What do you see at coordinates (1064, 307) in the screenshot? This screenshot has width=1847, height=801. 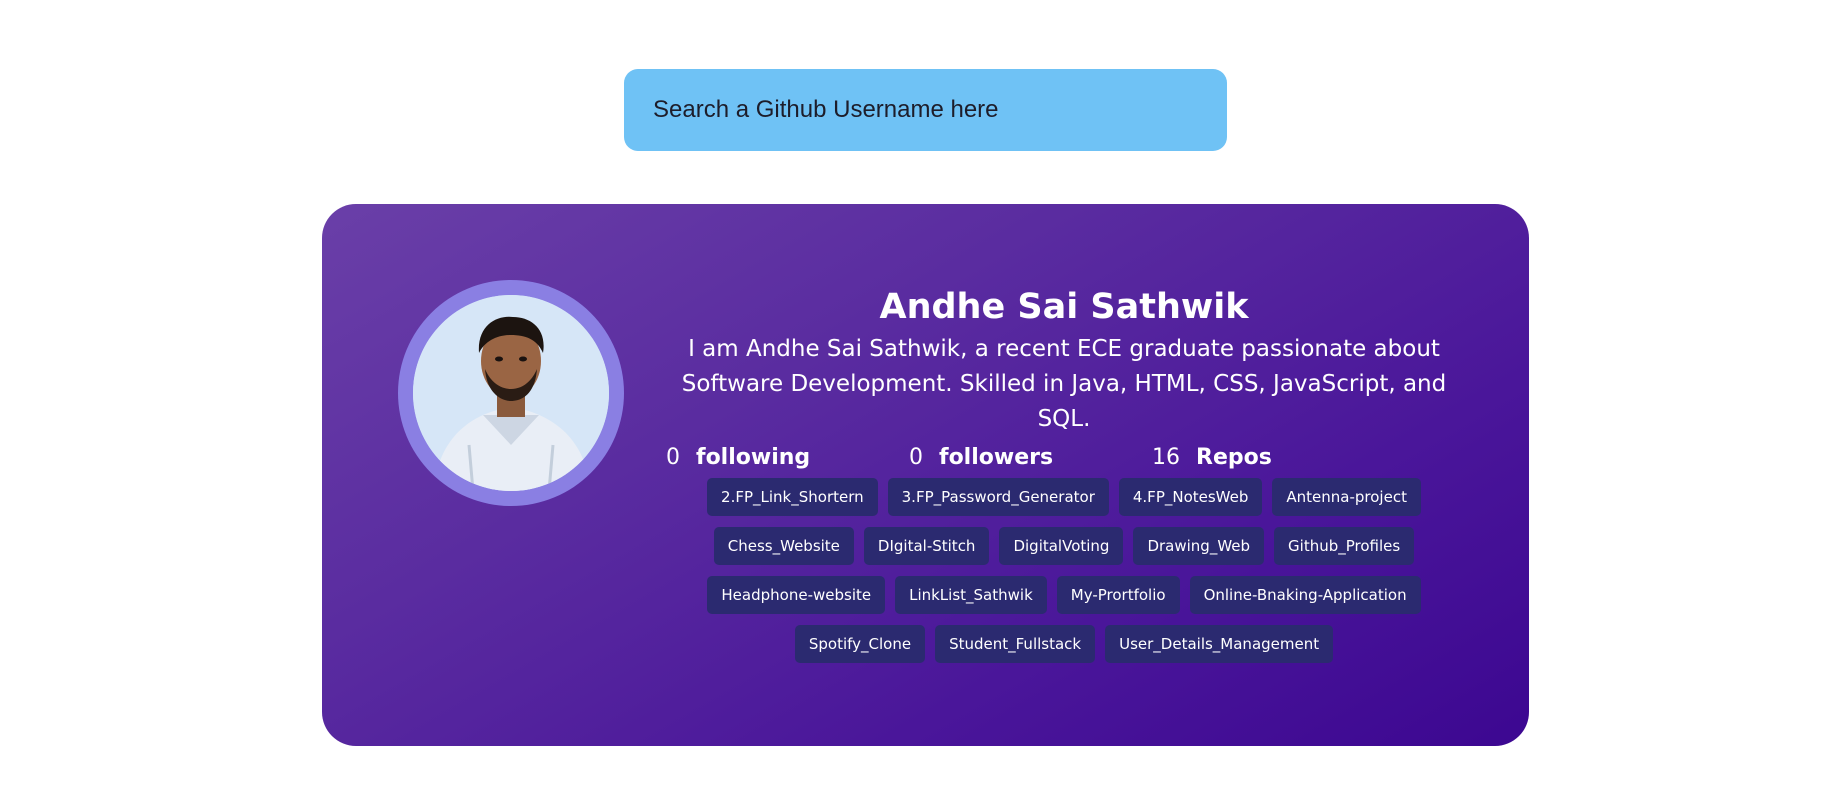 I see `profile-name: Andhe Sai Sathwik` at bounding box center [1064, 307].